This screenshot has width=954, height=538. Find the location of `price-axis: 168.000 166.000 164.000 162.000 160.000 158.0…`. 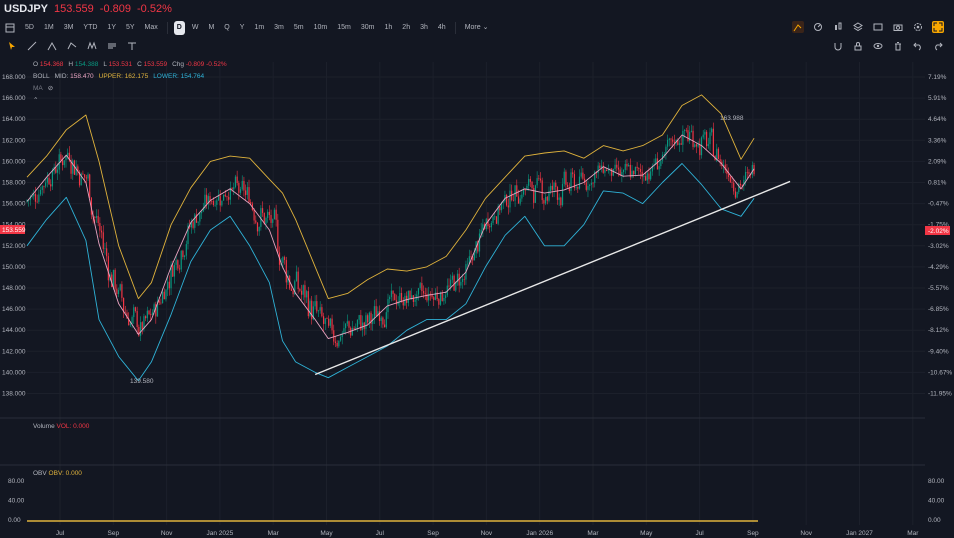

price-axis: 168.000 166.000 164.000 162.000 160.000 158.0… is located at coordinates (14, 236).